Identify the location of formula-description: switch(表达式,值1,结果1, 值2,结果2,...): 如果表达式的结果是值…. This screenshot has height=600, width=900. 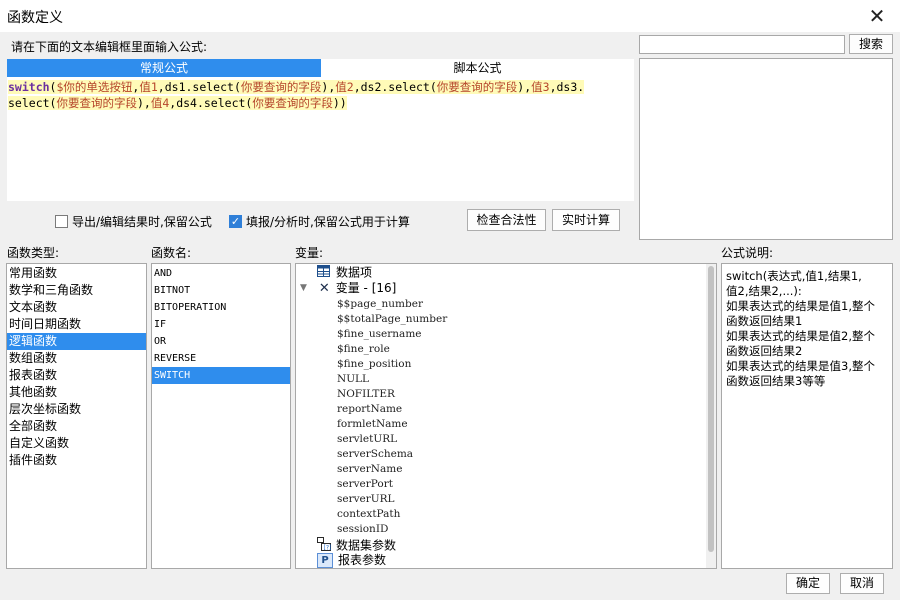
(807, 416).